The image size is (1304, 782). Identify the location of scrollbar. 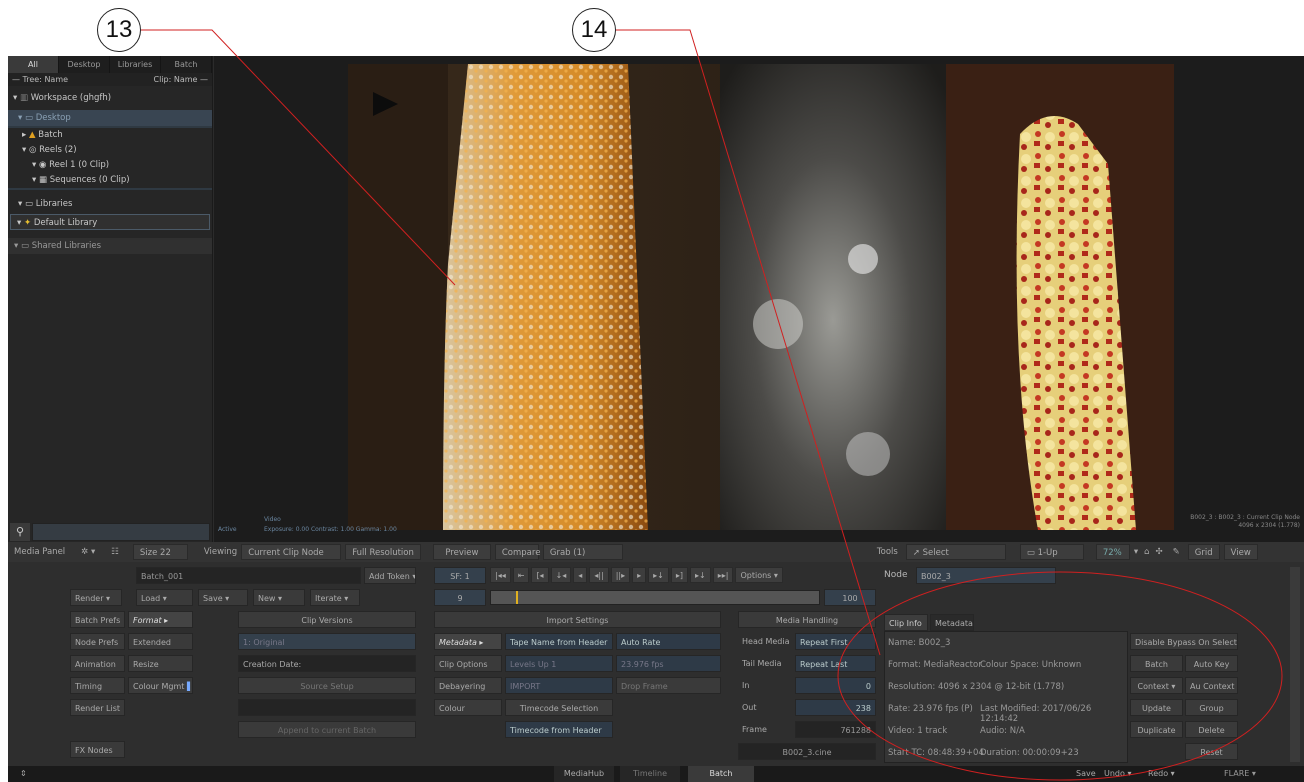
(1295, 664).